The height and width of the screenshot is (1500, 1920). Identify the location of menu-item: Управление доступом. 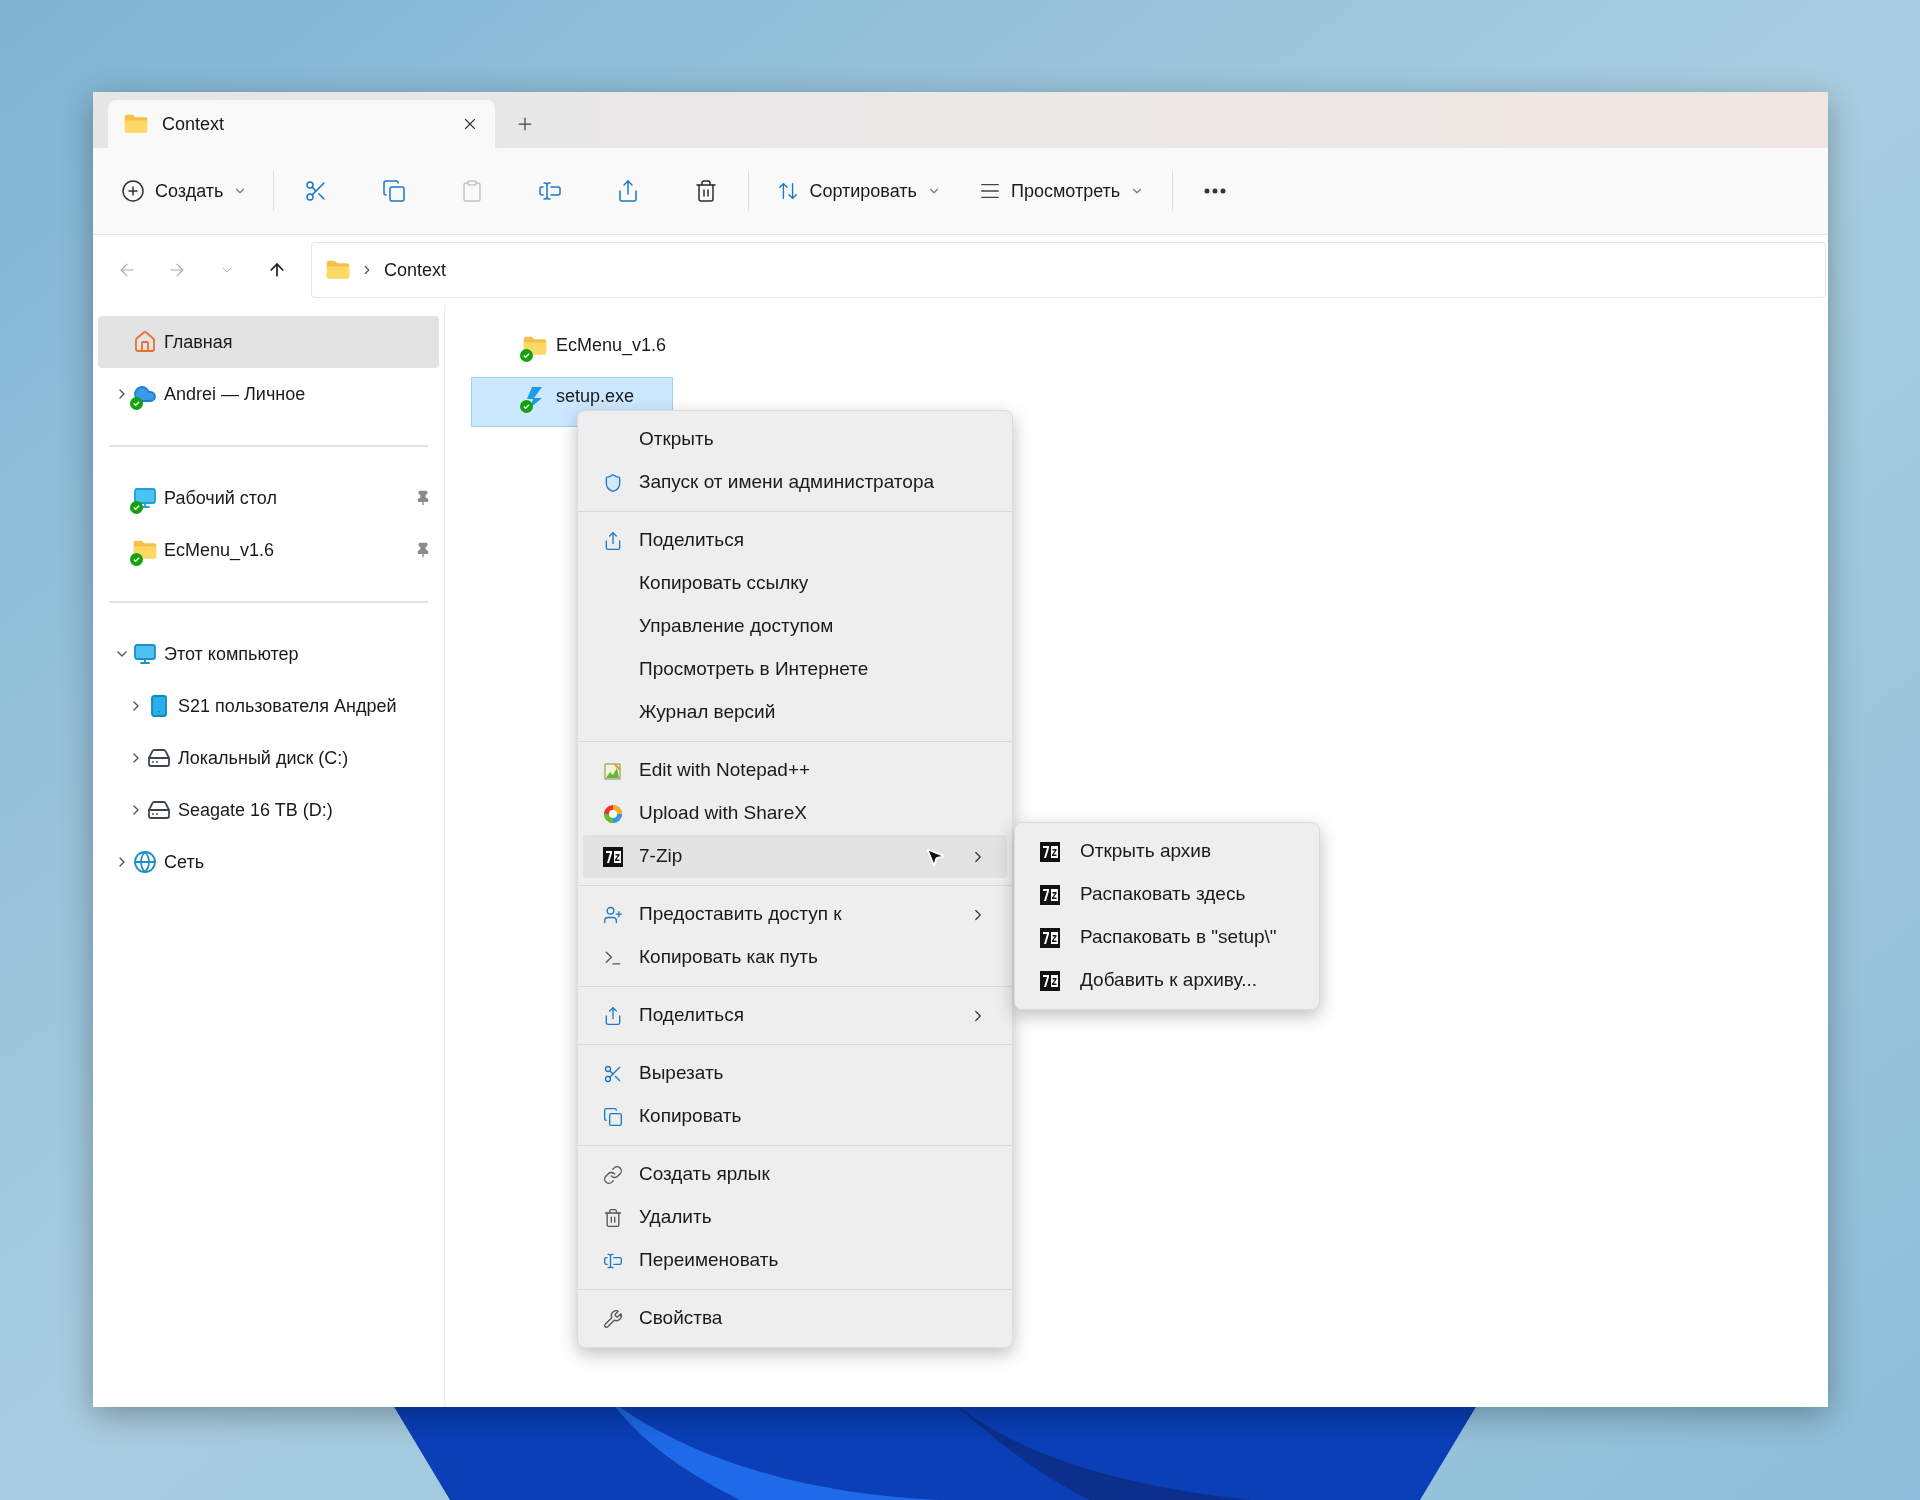
(795, 626).